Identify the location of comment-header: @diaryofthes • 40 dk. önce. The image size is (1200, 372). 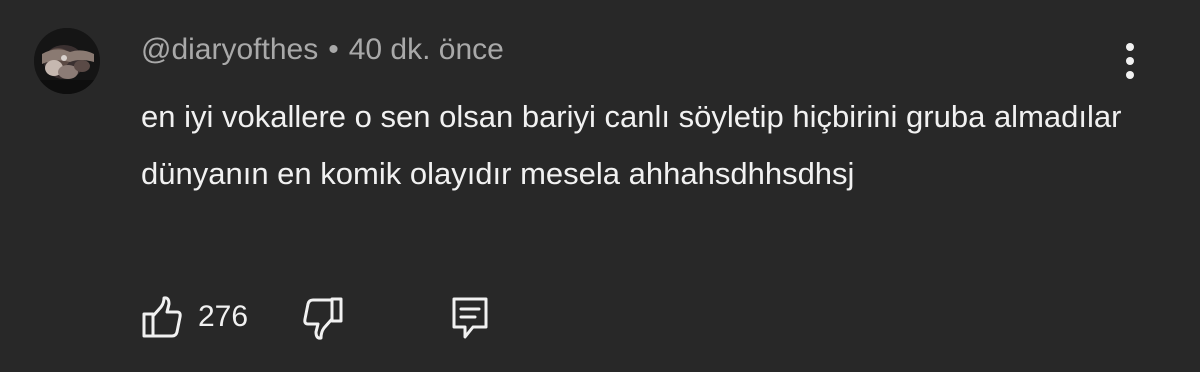
(322, 50).